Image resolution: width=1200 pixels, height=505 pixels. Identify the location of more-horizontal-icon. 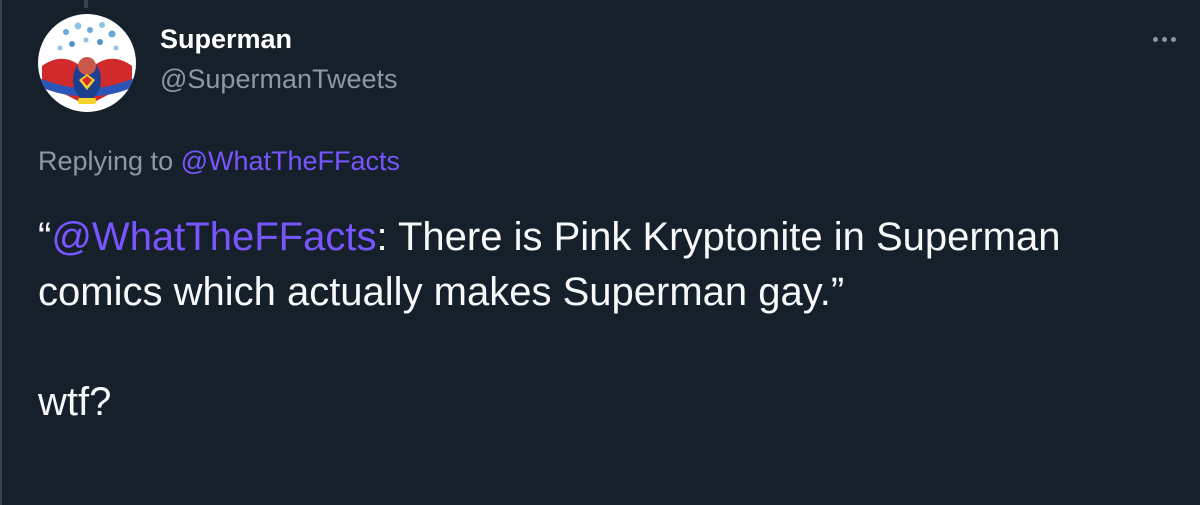
(1164, 39).